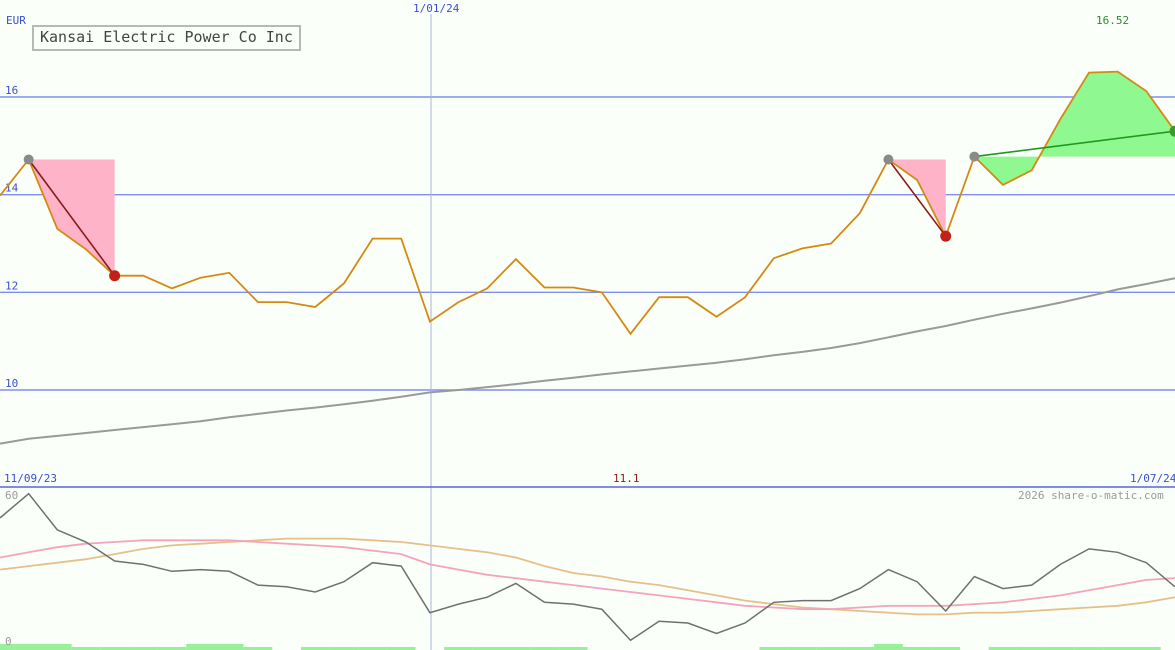  Describe the element at coordinates (11, 90) in the screenshot. I see `y-tick-16: 16` at that location.